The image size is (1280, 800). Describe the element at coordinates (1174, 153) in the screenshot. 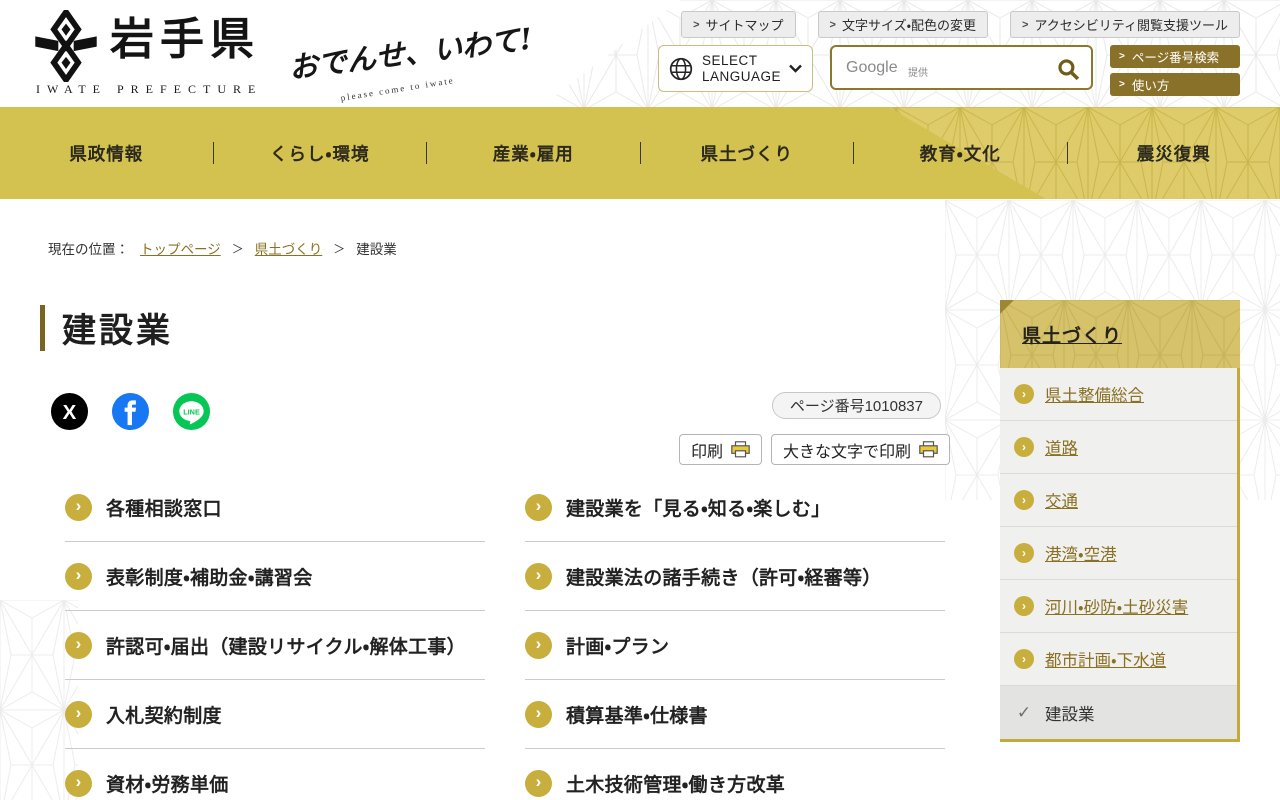

I see `nav-item-disaster-reconstruction: 震災復興` at that location.